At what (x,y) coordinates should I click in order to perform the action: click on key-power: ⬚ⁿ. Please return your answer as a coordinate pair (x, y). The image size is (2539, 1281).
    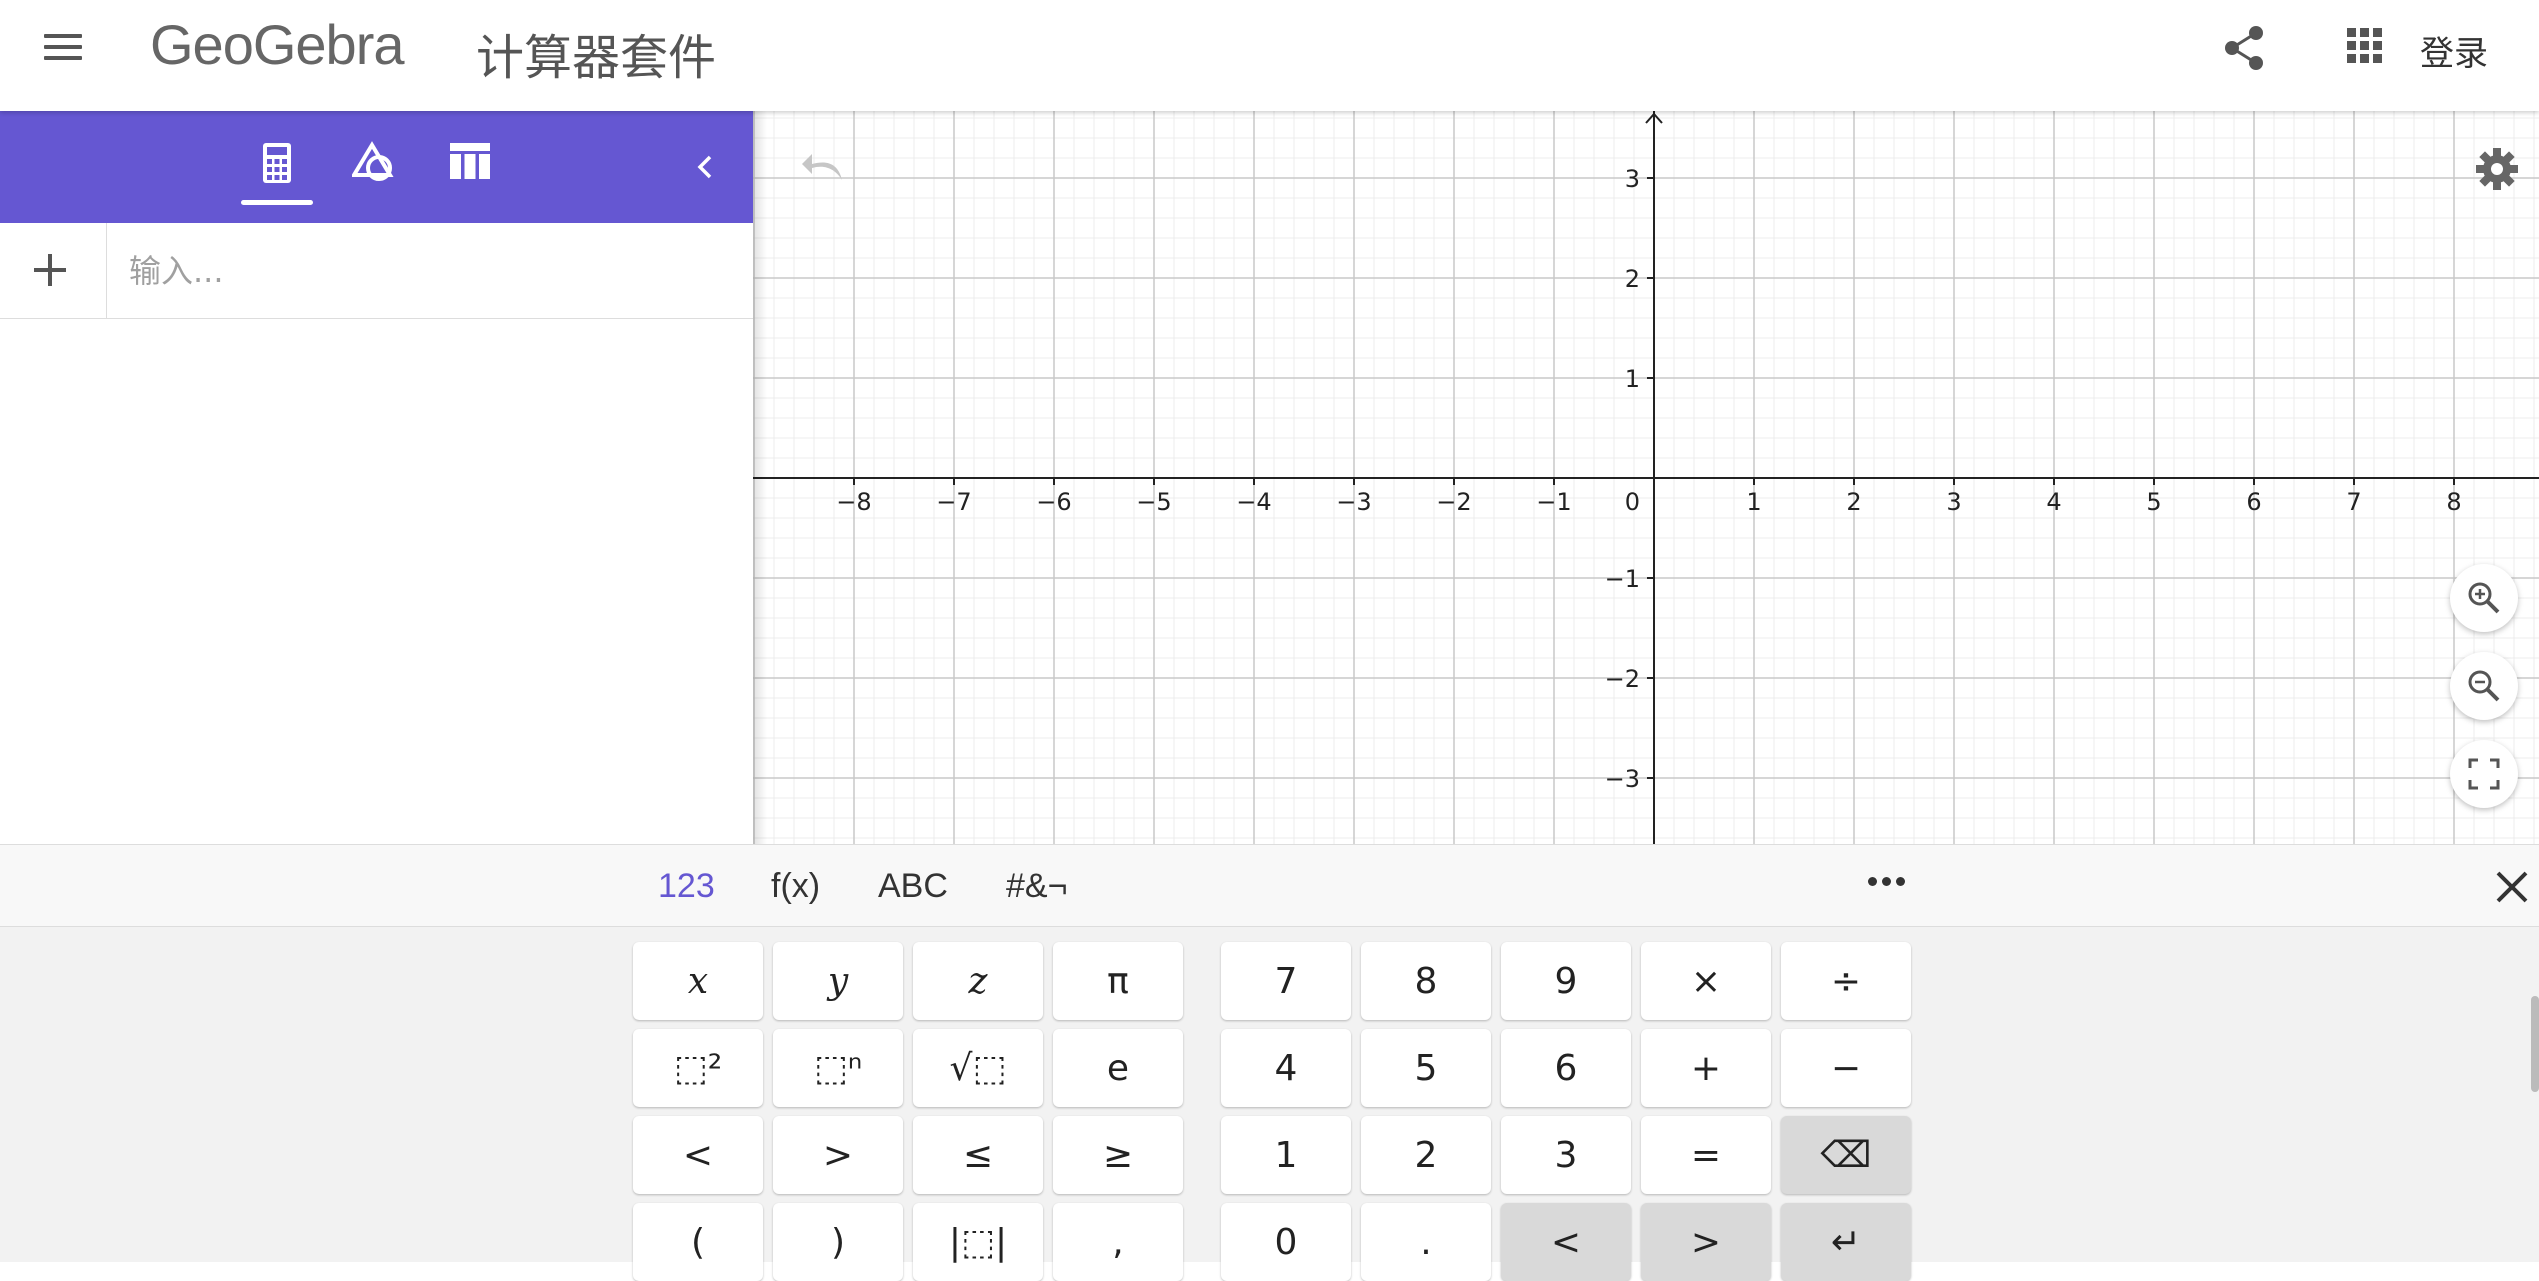
    Looking at the image, I should click on (838, 1068).